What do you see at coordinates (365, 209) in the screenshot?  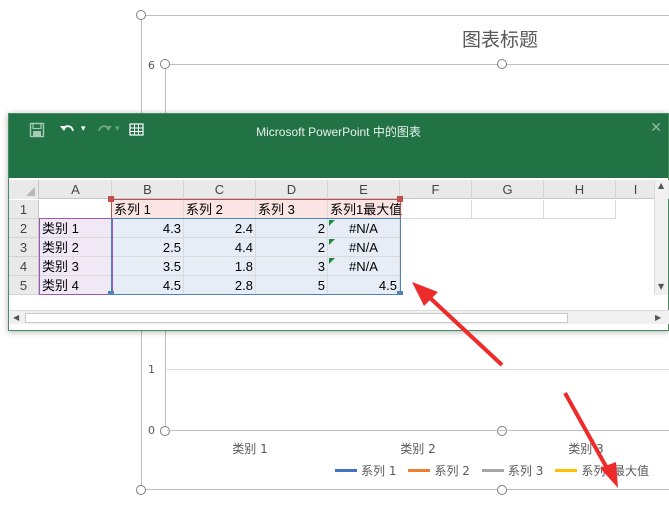 I see `cell-e1: 系列1最大值` at bounding box center [365, 209].